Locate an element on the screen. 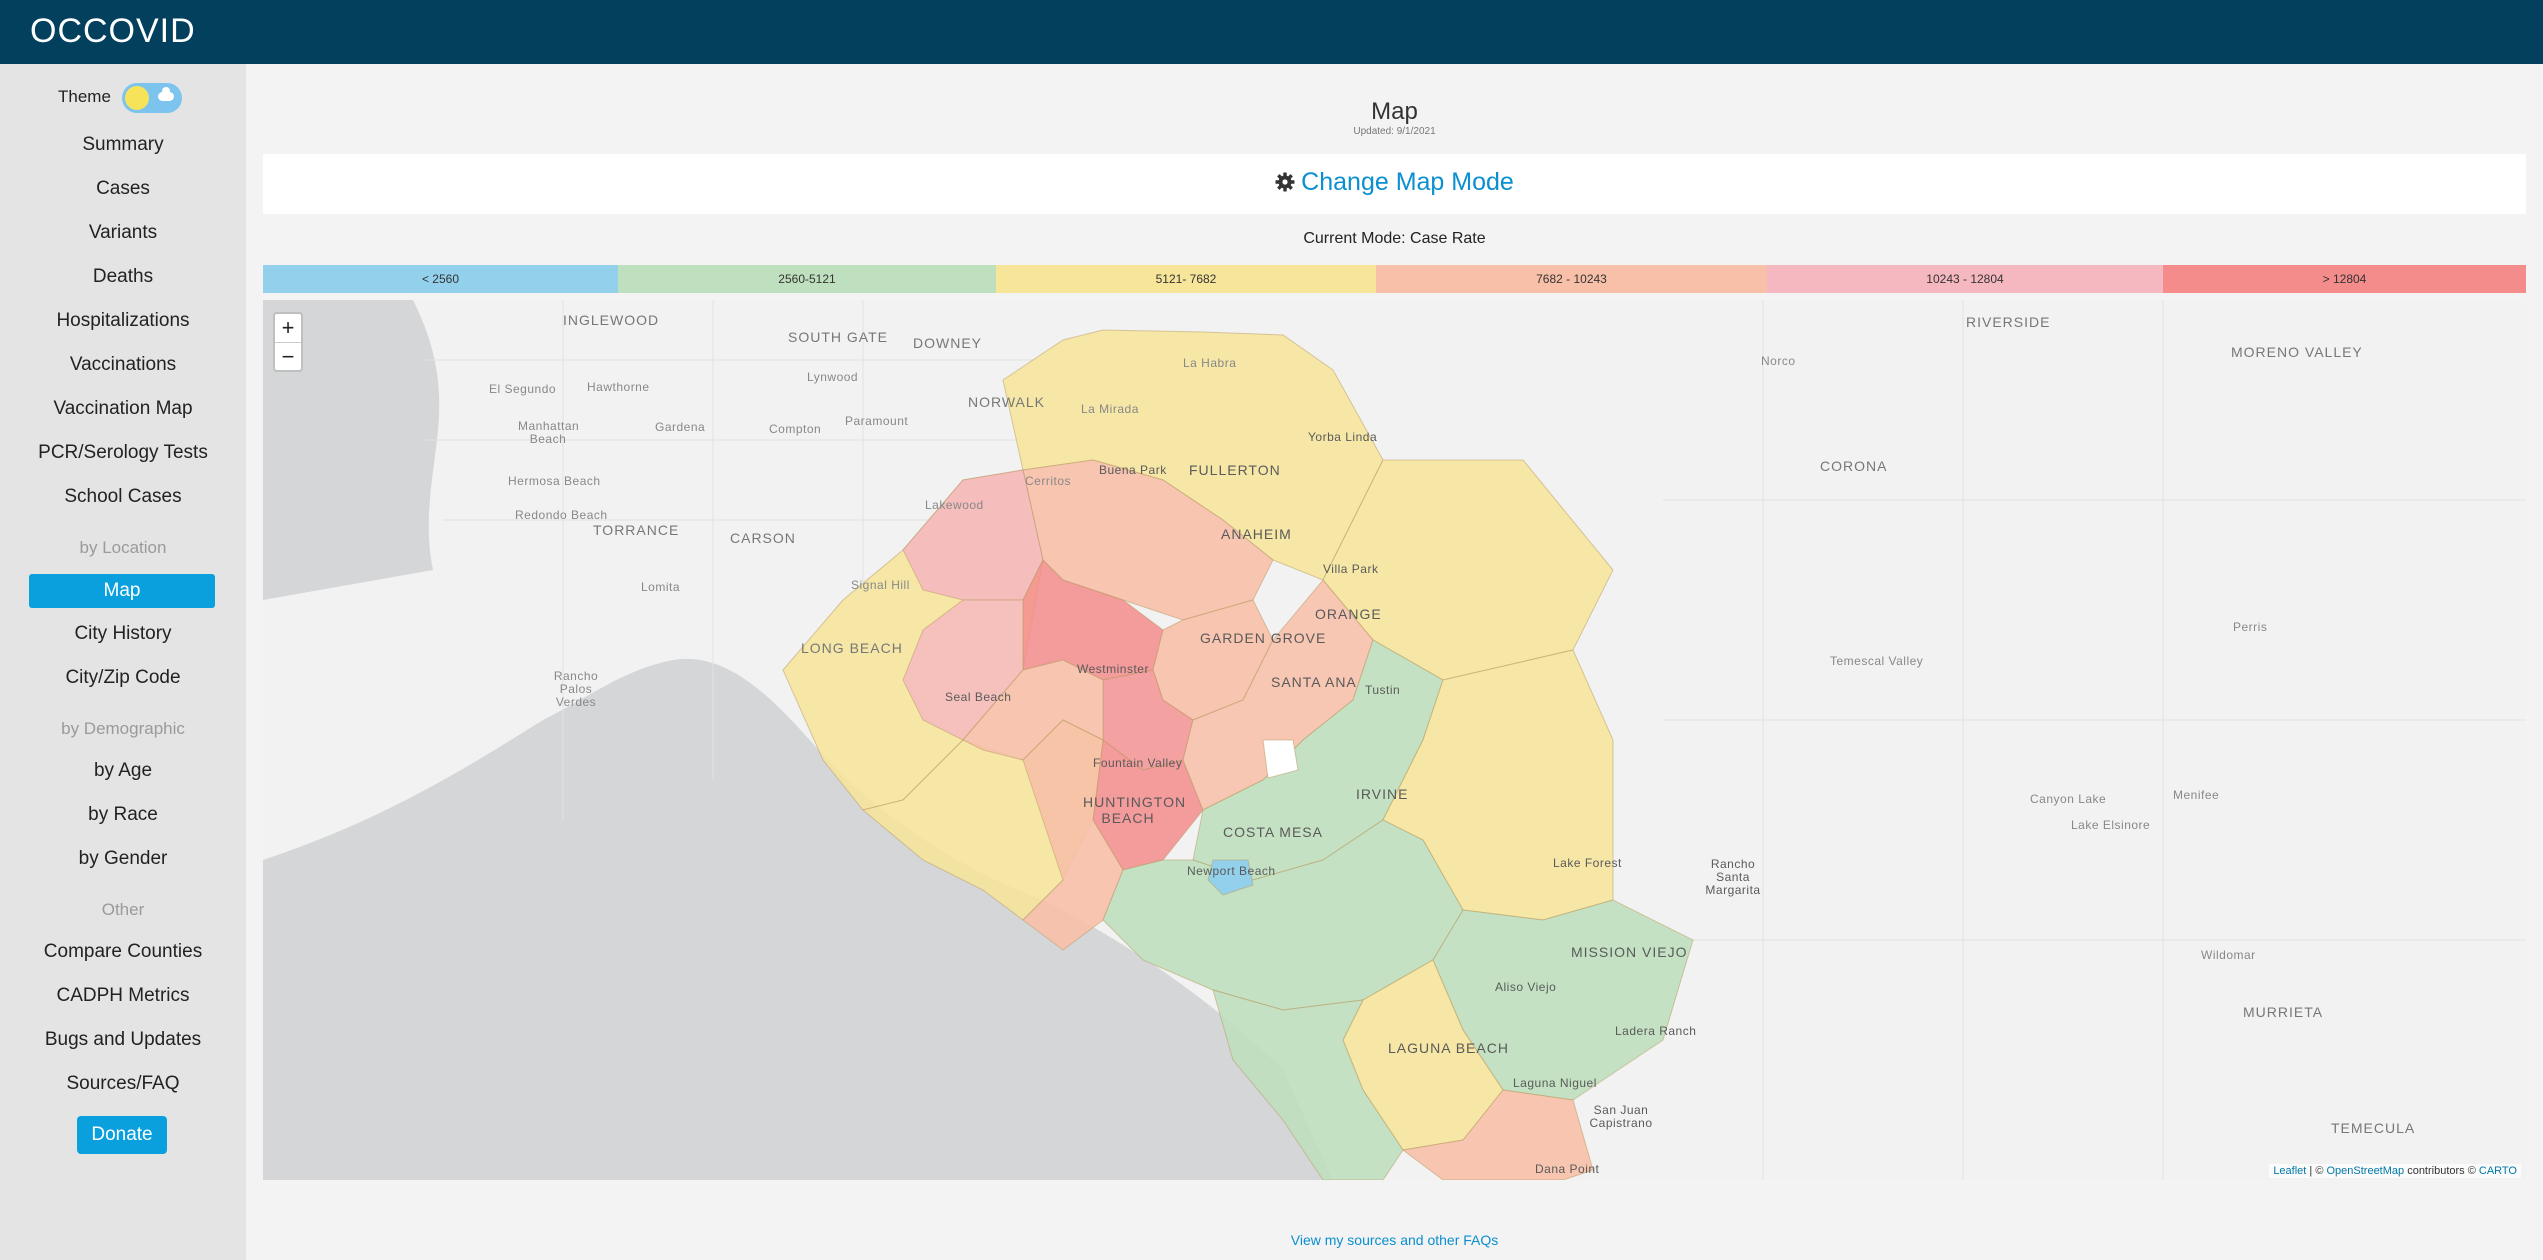 The height and width of the screenshot is (1260, 2543). map-label: SANTA ANA is located at coordinates (1314, 682).